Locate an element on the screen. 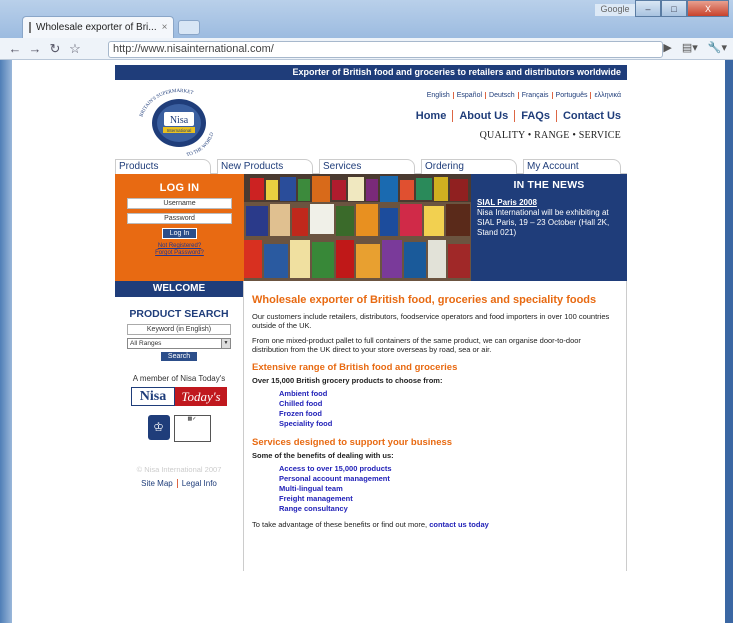 The image size is (733, 623). footer-links: Site Map Legal Info is located at coordinates (179, 483).